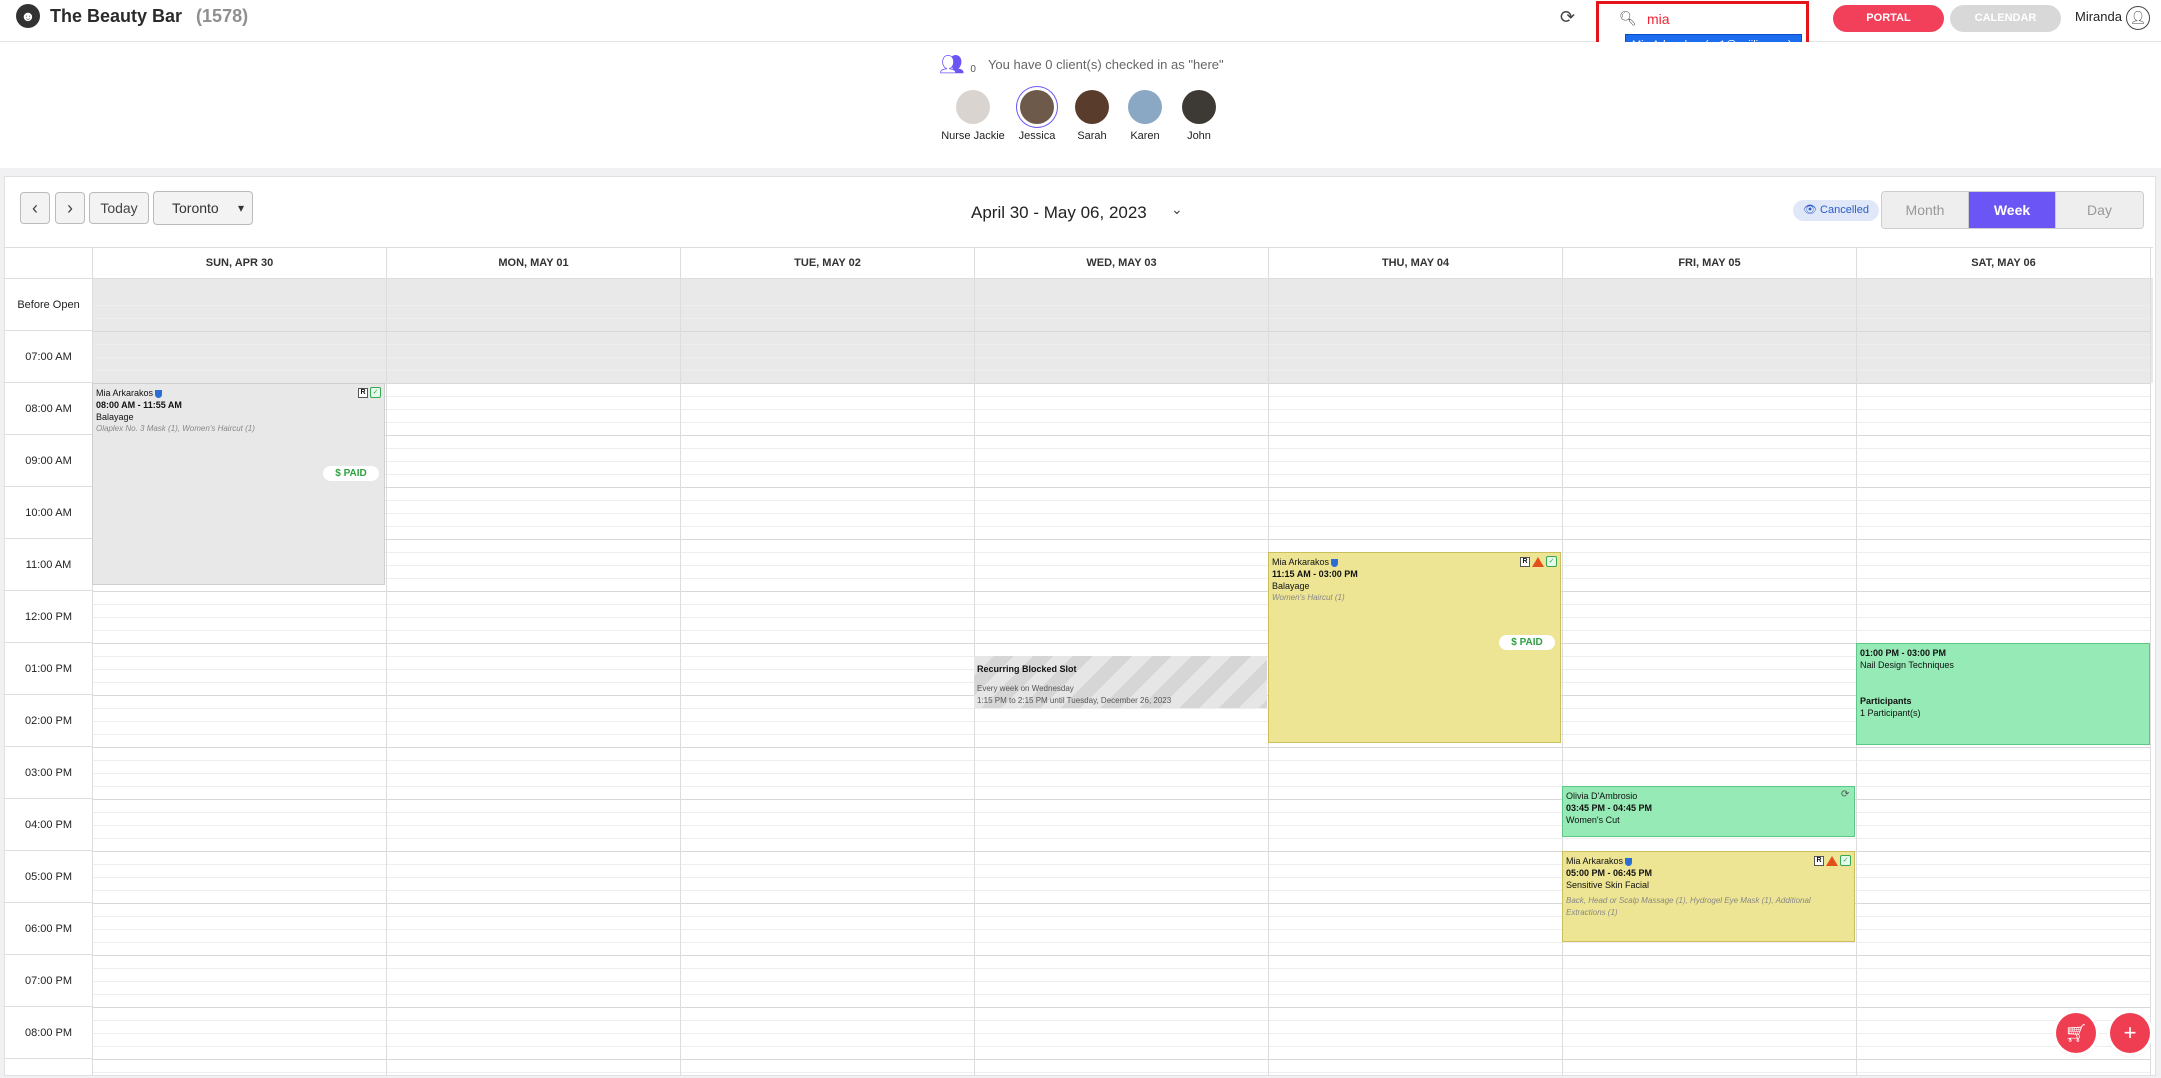 The height and width of the screenshot is (1078, 2161). Describe the element at coordinates (1308, 597) in the screenshot. I see `addons: Women's Haircut (1)` at that location.